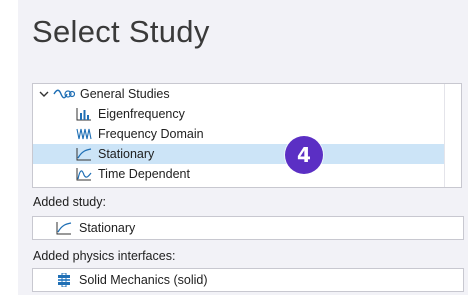 This screenshot has height=295, width=468. What do you see at coordinates (452, 135) in the screenshot?
I see `tree-scrollbar` at bounding box center [452, 135].